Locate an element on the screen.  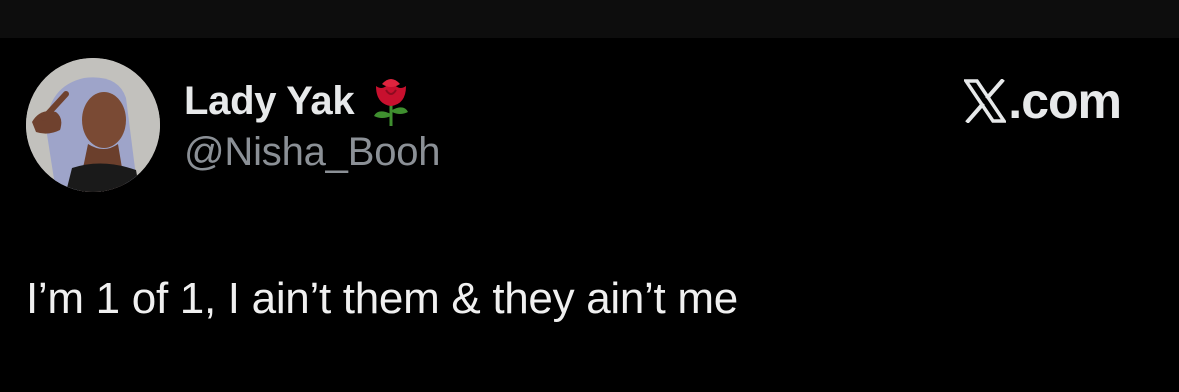
site-badge: .com is located at coordinates (1043, 101).